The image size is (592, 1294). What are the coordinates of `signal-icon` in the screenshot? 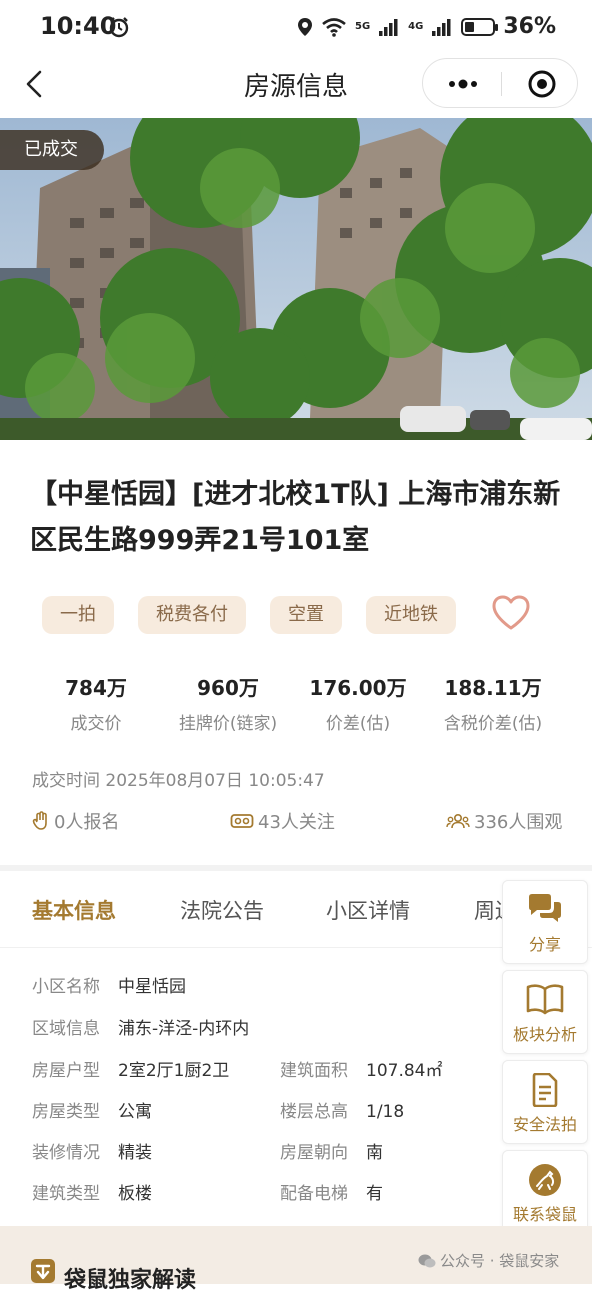 It's located at (388, 27).